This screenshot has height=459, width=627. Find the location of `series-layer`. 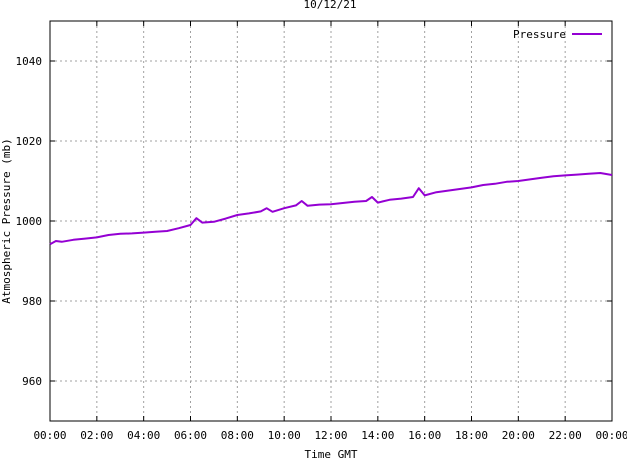

series-layer is located at coordinates (331, 209).